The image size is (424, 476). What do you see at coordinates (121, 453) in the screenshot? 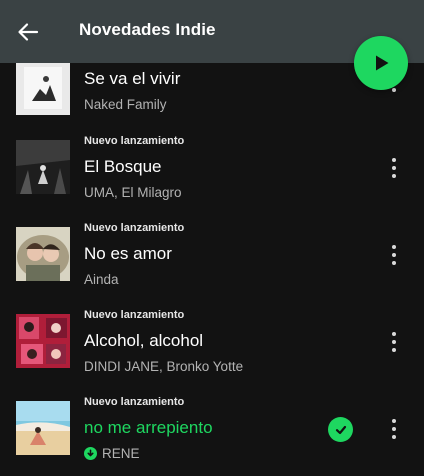
I see `artist-name: RENE` at bounding box center [121, 453].